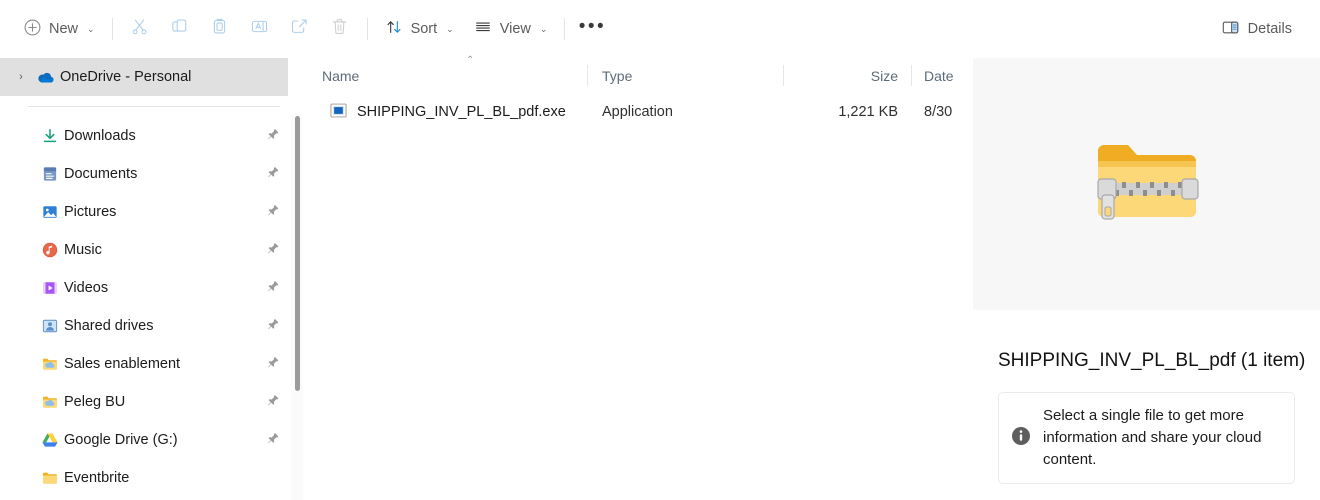 The image size is (1320, 500). Describe the element at coordinates (50, 326) in the screenshot. I see `shared-drives-icon` at that location.